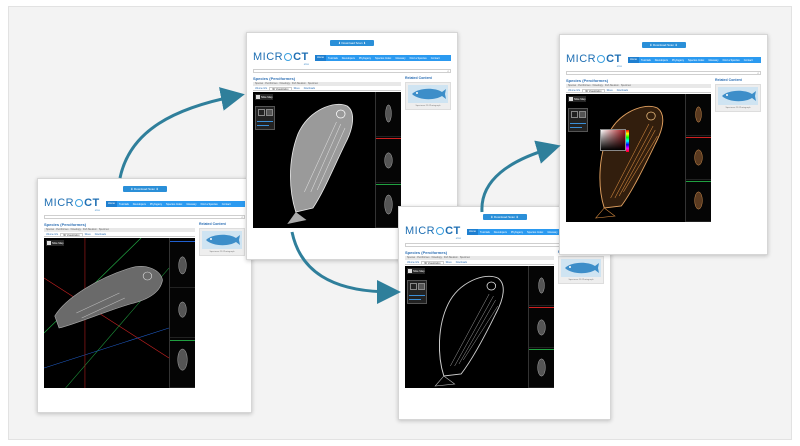 This screenshot has width=800, height=446. What do you see at coordinates (614, 140) in the screenshot?
I see `color-picker` at bounding box center [614, 140].